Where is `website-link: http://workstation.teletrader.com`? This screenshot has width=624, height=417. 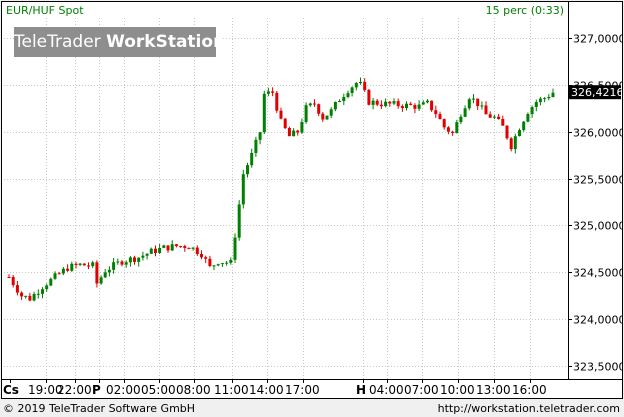
website-link: http://workstation.teletrader.com is located at coordinates (529, 408).